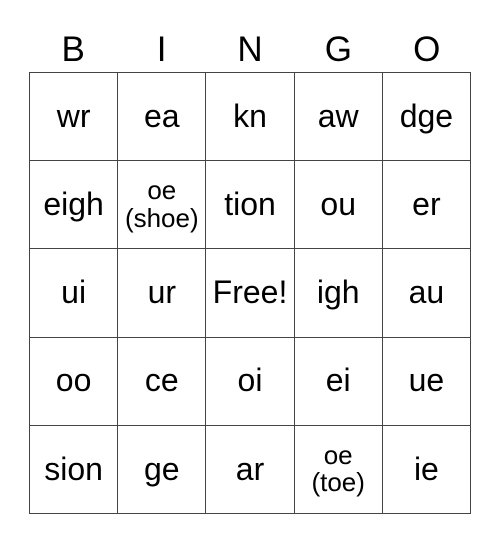 Image resolution: width=500 pixels, height=544 pixels. I want to click on header-letter-i: I, so click(161, 49).